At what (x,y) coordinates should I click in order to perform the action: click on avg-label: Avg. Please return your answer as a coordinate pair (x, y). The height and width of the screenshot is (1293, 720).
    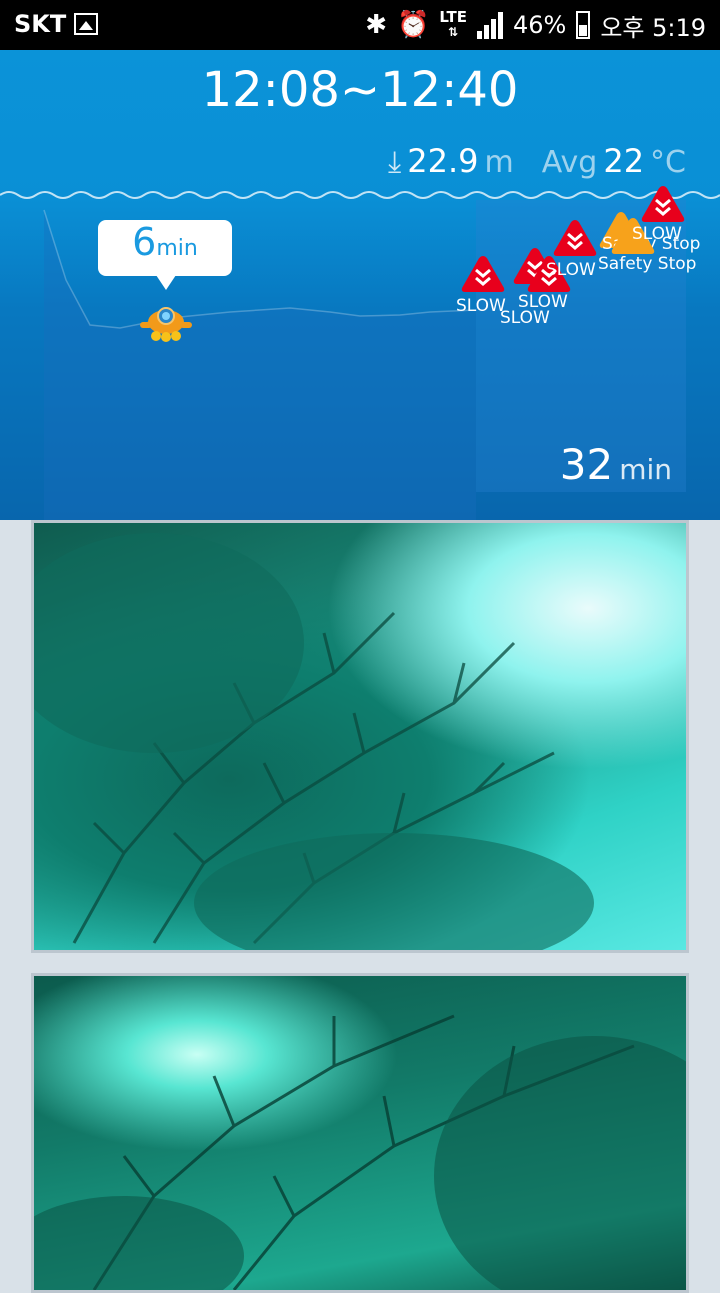
    Looking at the image, I should click on (569, 162).